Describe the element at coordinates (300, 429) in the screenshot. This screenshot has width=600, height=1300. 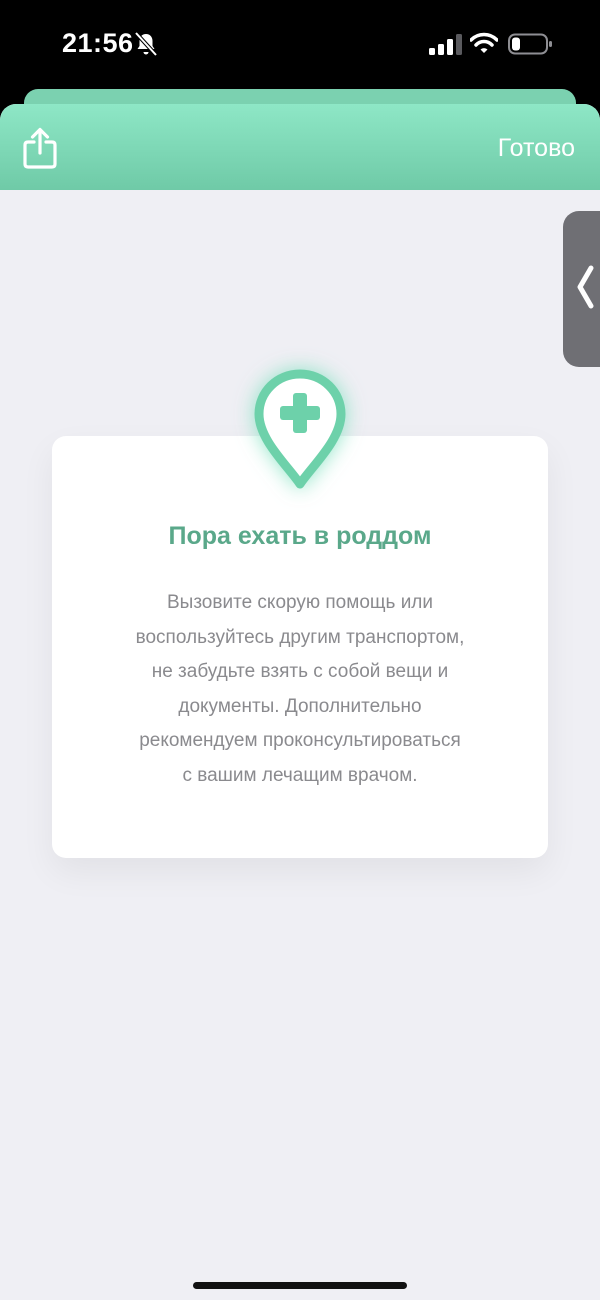
I see `map-pin-plus-icon` at that location.